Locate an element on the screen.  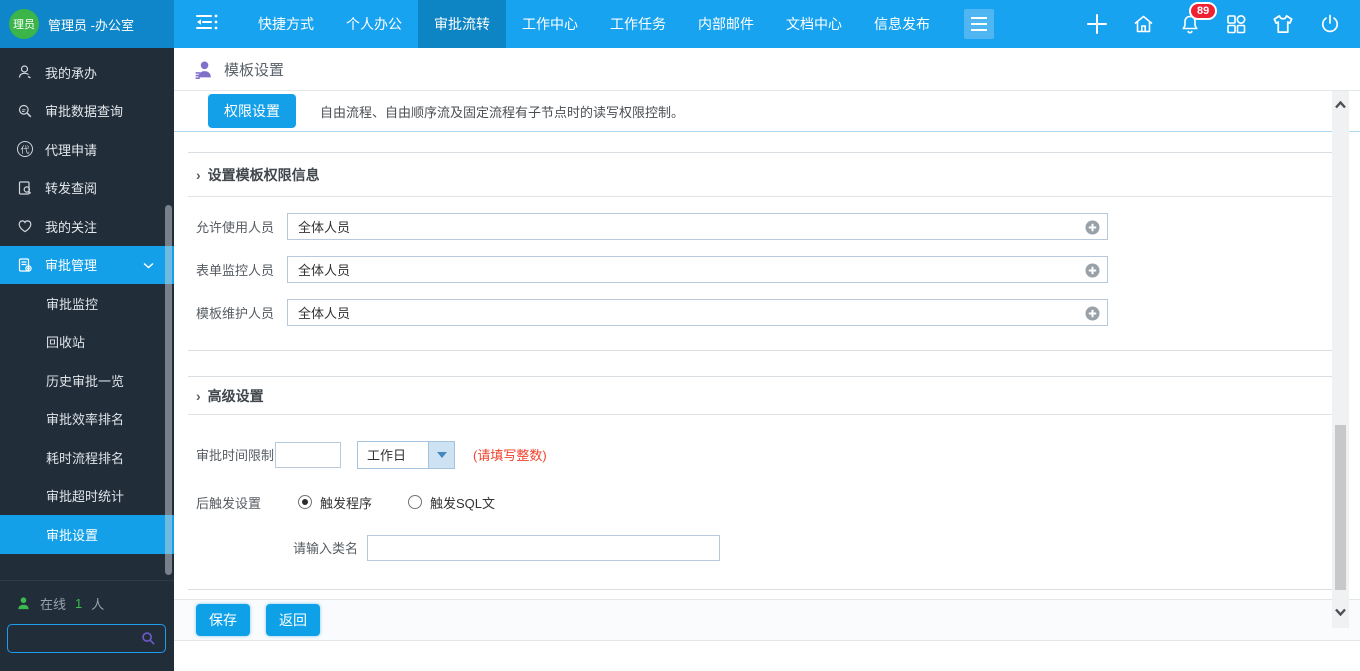
select-arrow-button is located at coordinates (441, 454).